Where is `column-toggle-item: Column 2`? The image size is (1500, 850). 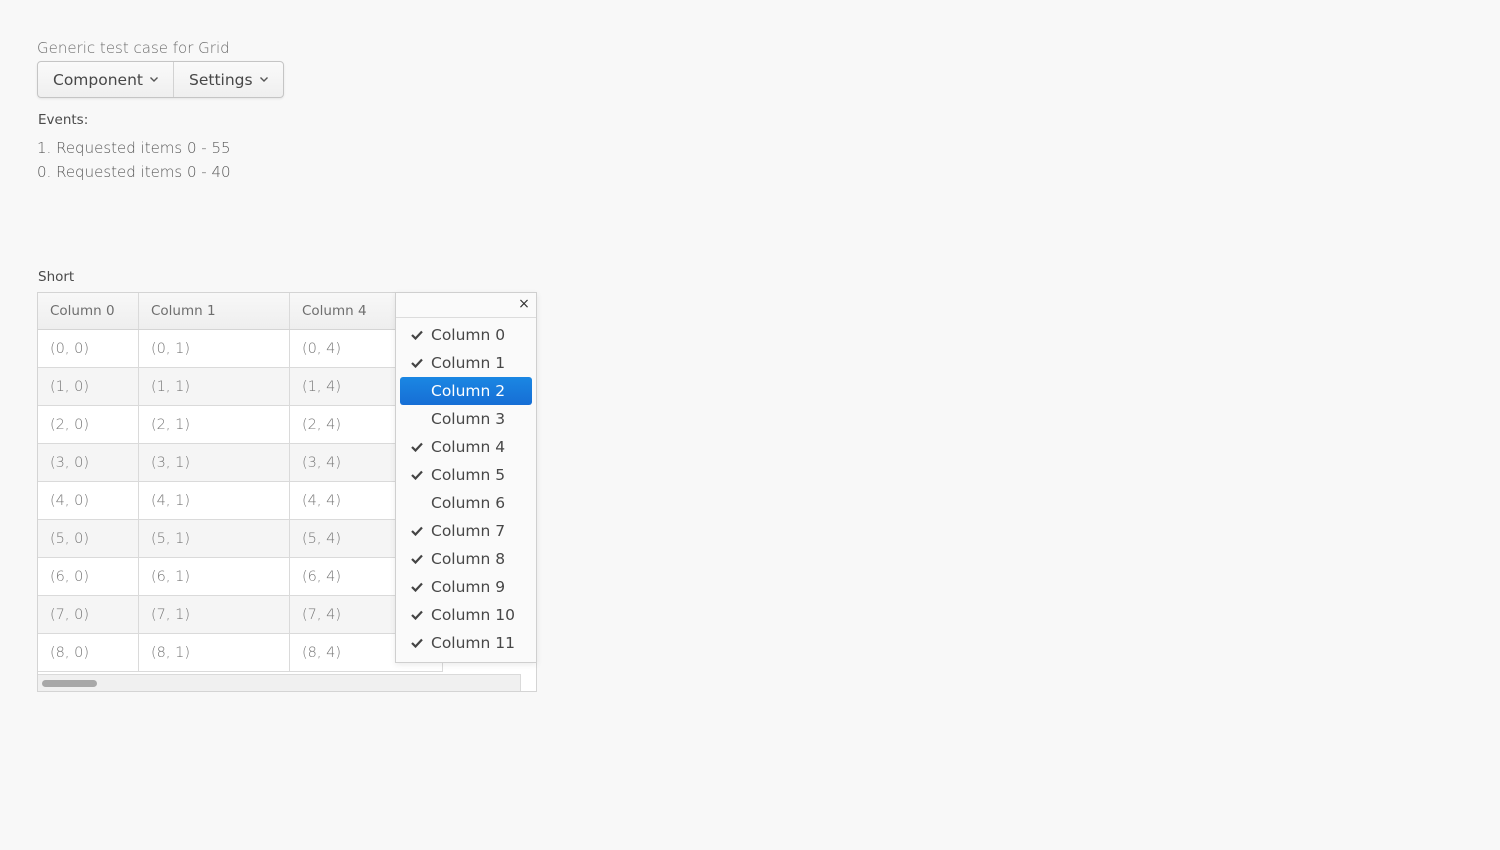
column-toggle-item: Column 2 is located at coordinates (466, 391).